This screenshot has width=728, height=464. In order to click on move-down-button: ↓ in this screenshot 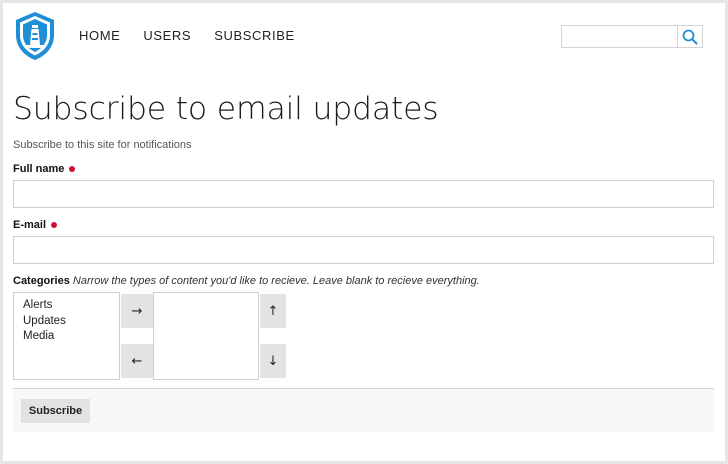, I will do `click(273, 361)`.